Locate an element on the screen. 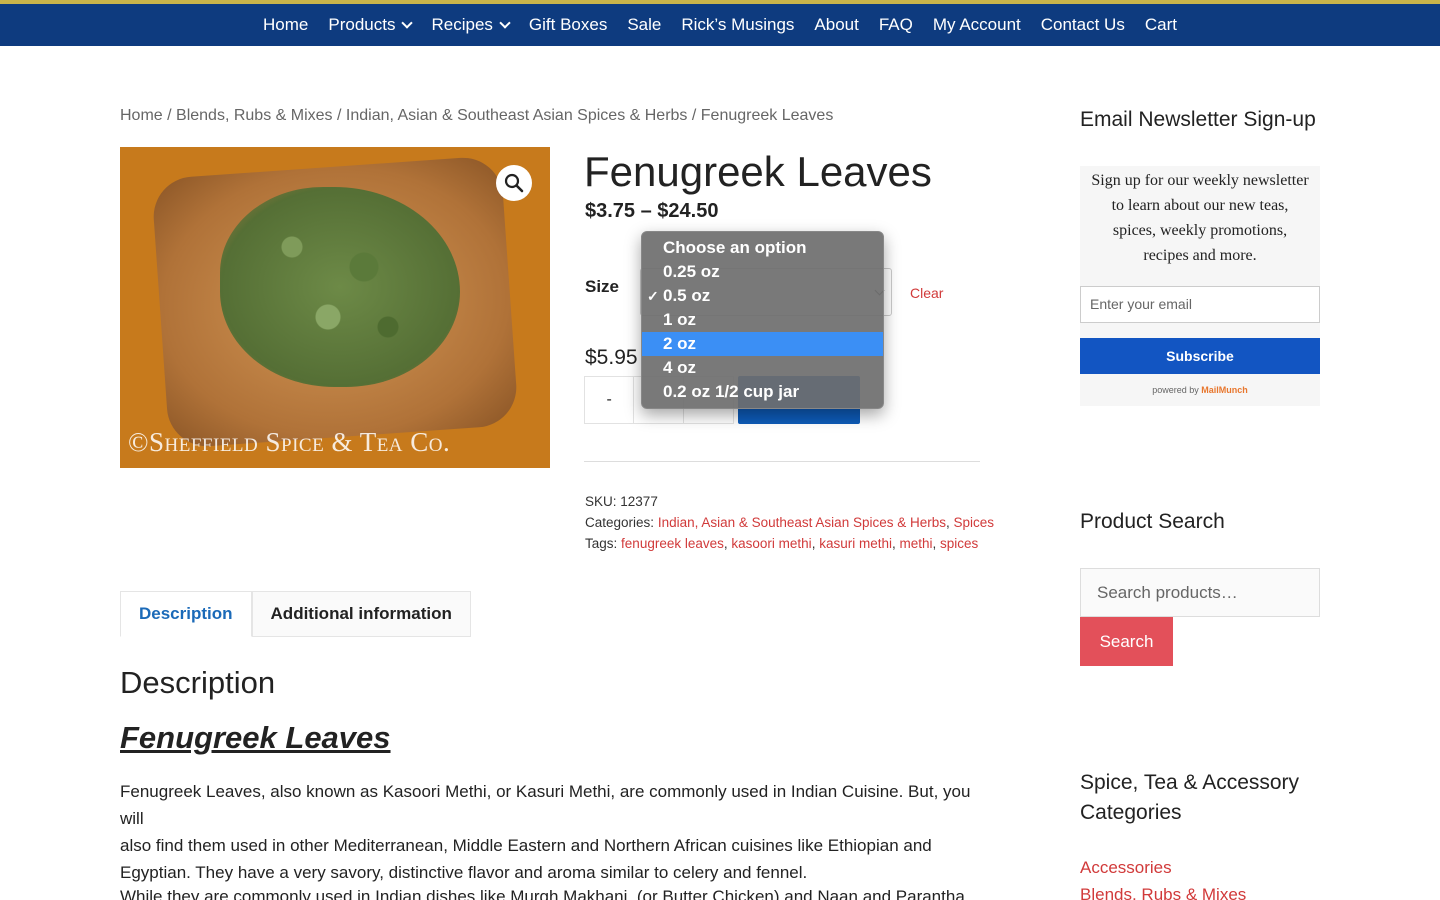  mailmunch-logo: MailMunch is located at coordinates (1224, 390).